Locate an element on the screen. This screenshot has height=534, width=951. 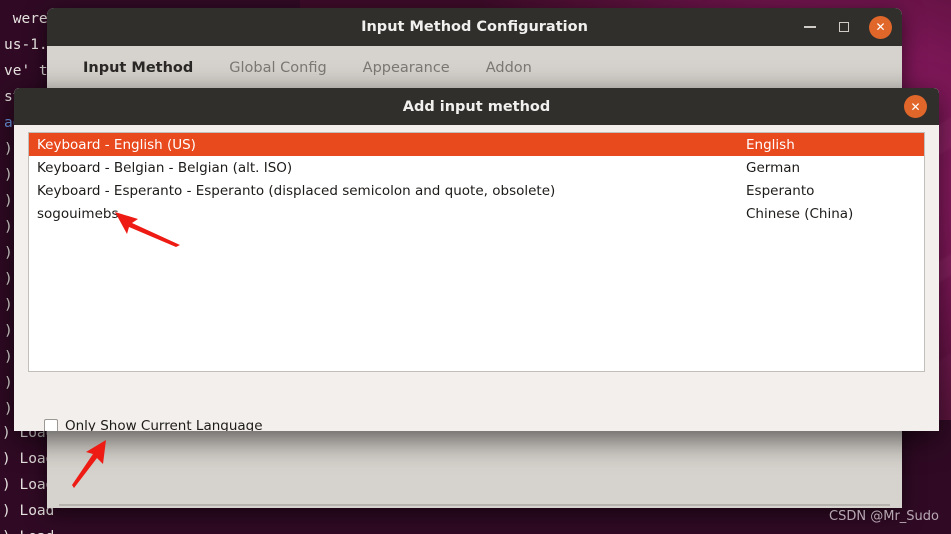
window-controls: ✕ is located at coordinates (846, 27).